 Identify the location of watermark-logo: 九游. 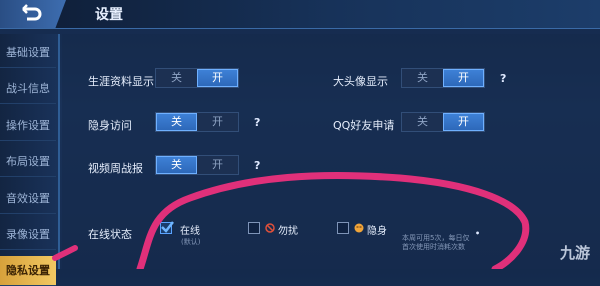
(574, 253).